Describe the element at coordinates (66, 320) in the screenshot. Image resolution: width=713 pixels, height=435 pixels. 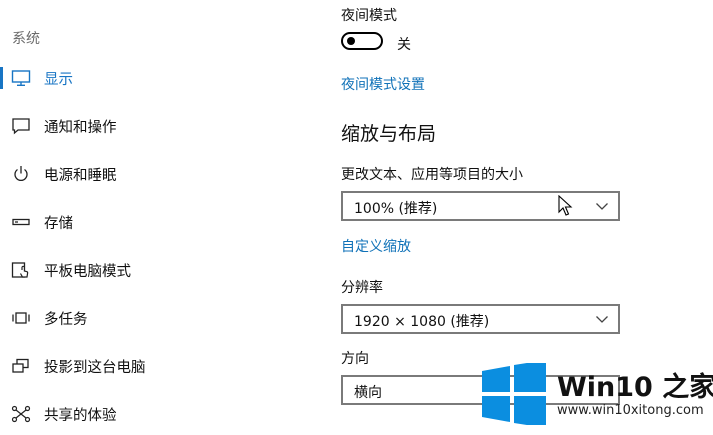
I see `sidebar-item-label: 多任务` at that location.